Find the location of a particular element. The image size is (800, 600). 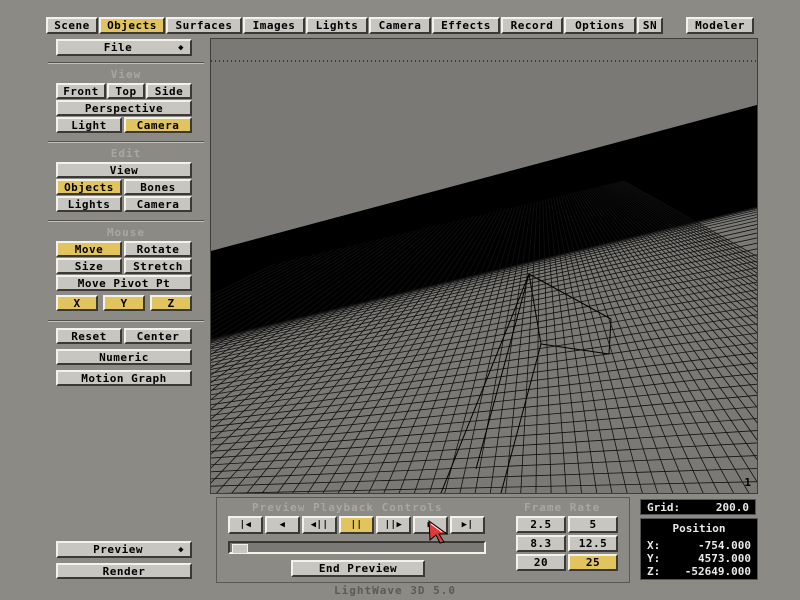

menu-tab-lights: Lights is located at coordinates (337, 25).